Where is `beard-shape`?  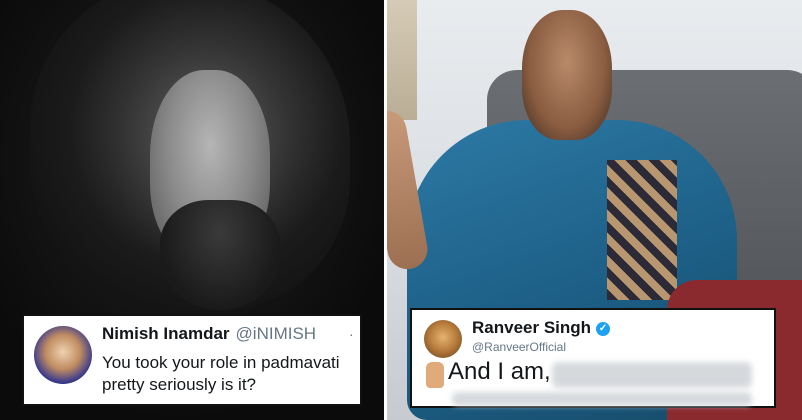 beard-shape is located at coordinates (220, 255).